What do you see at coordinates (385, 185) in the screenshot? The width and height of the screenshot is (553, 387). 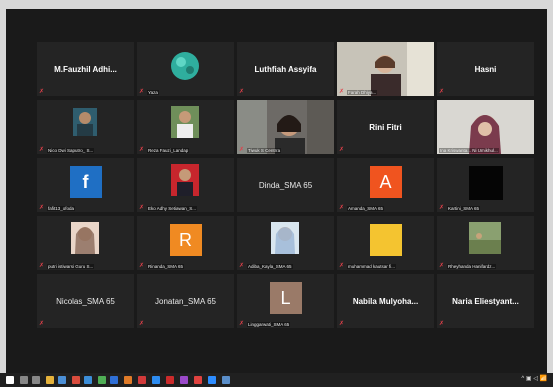 I see `participant-tile: A ✗ Amanda_SMA 65` at bounding box center [385, 185].